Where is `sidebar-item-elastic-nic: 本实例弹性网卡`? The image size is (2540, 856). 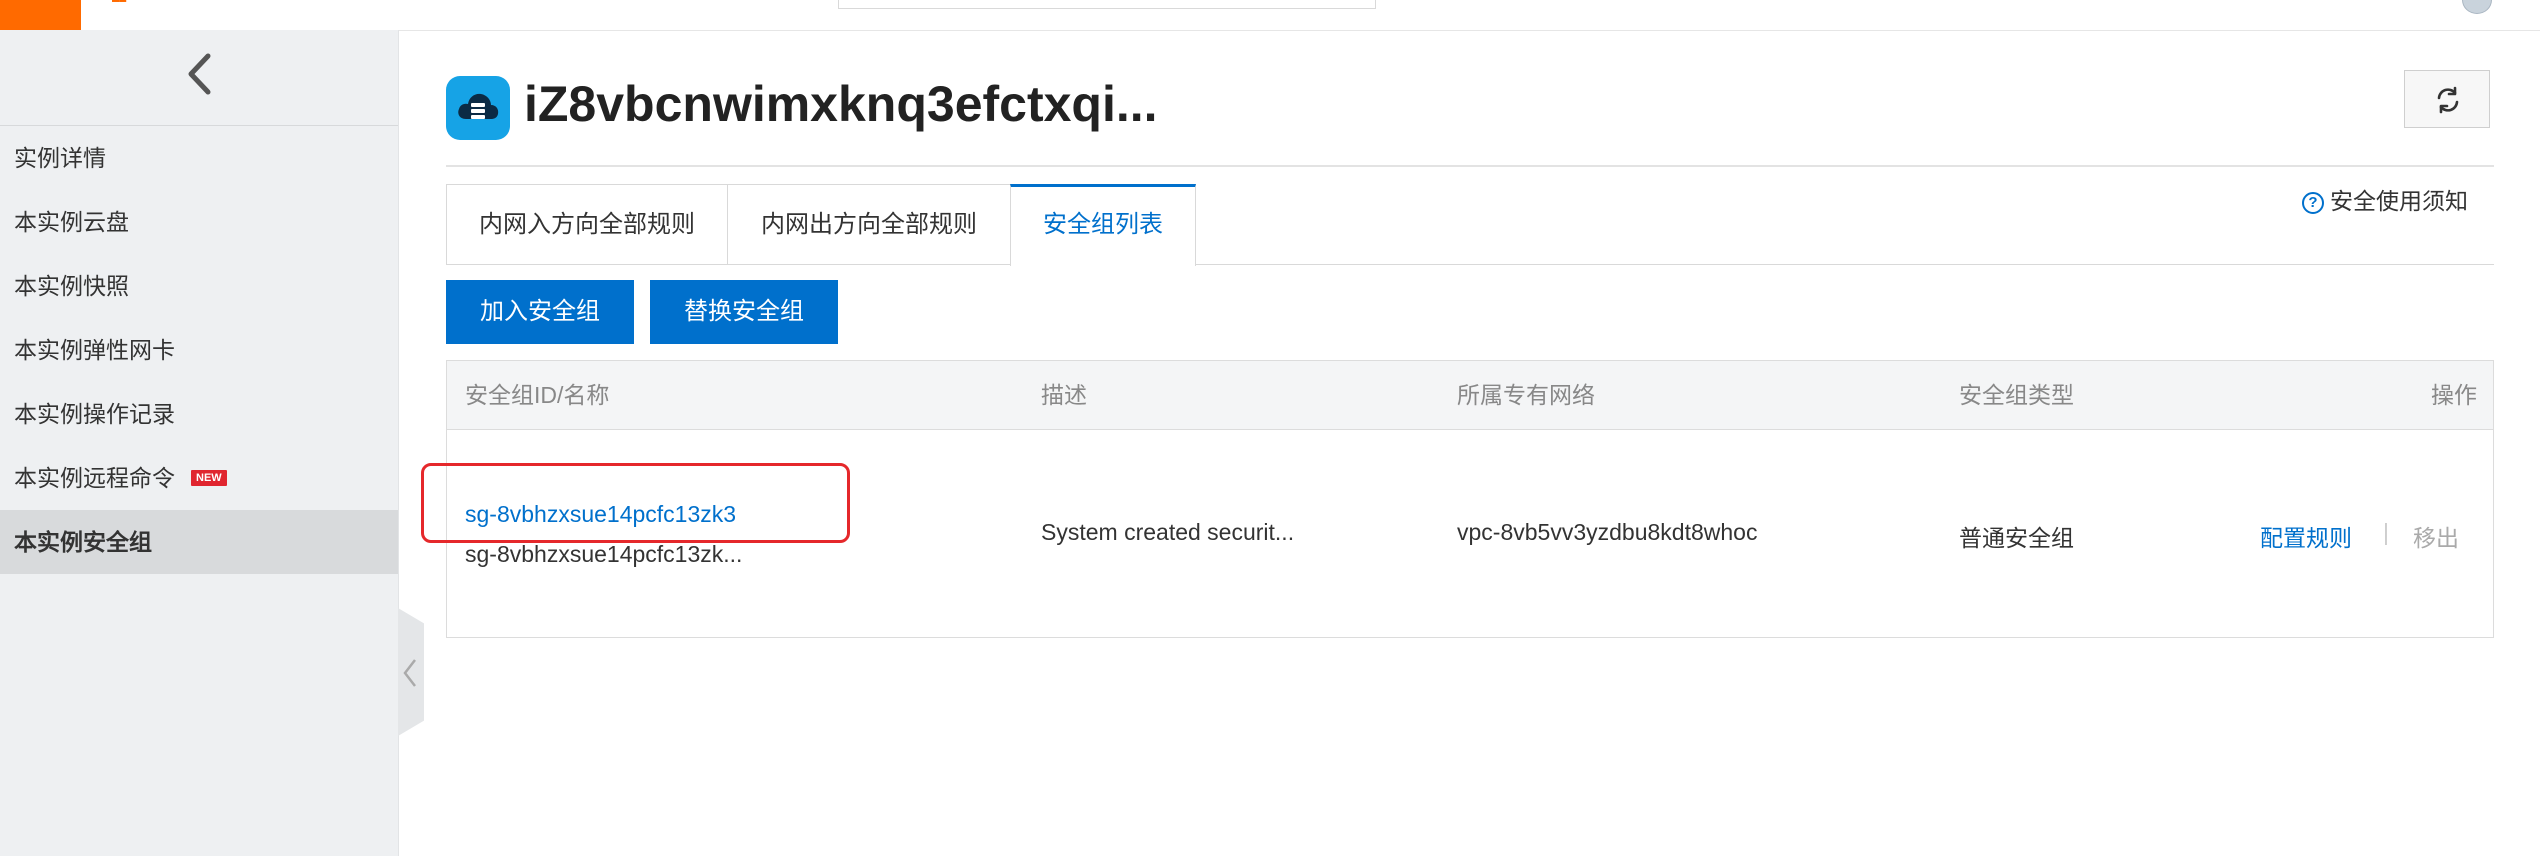 sidebar-item-elastic-nic: 本实例弹性网卡 is located at coordinates (199, 350).